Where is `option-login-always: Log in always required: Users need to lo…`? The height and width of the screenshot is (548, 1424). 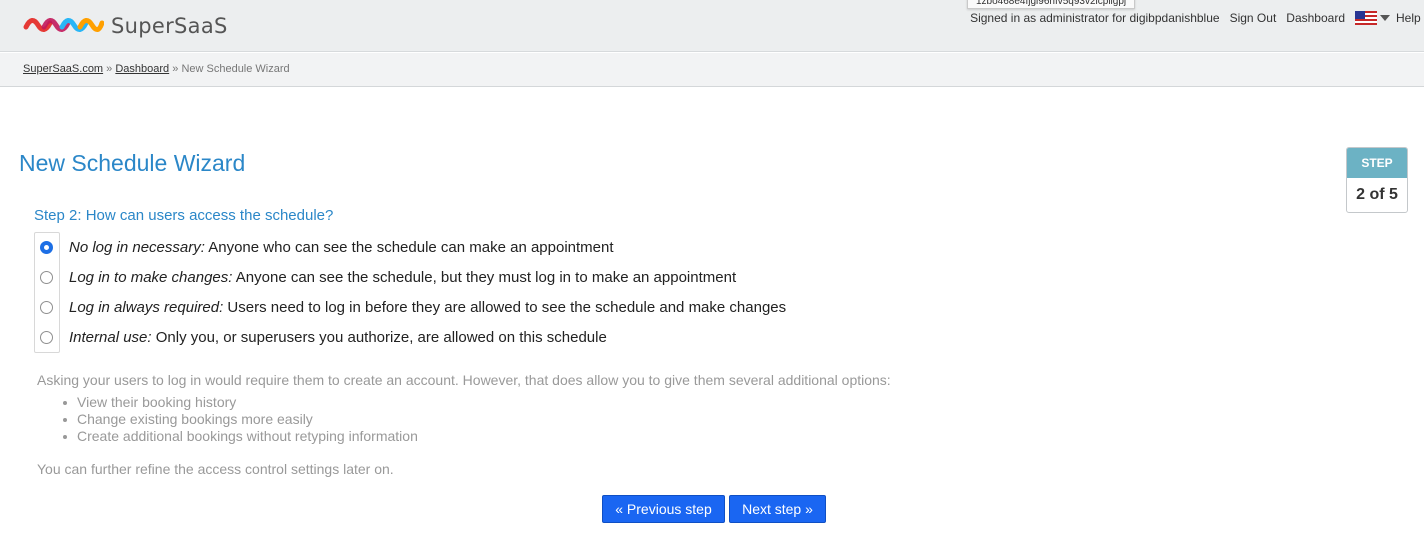 option-login-always: Log in always required: Users need to lo… is located at coordinates (484, 307).